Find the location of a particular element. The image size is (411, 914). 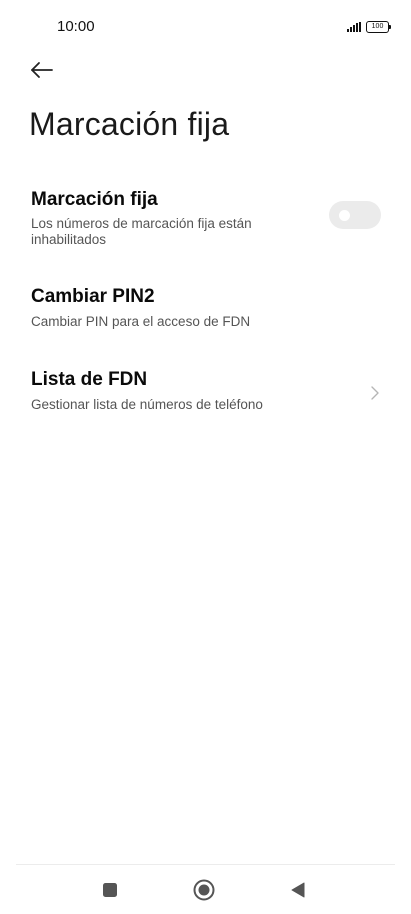

item-title: Marcación fija is located at coordinates (94, 199).